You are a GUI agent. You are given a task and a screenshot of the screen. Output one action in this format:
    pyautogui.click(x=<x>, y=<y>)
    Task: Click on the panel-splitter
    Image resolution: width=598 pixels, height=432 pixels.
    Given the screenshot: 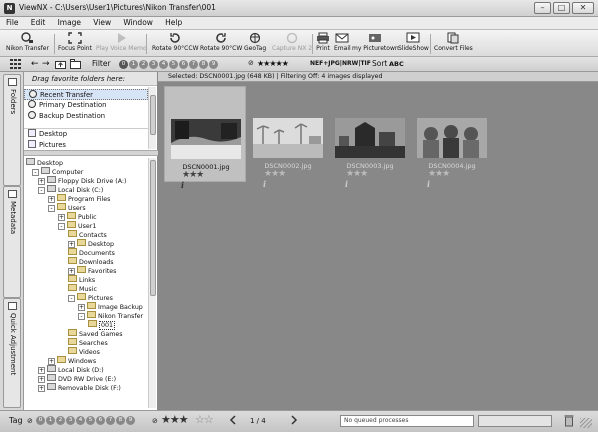 What is the action you would take?
    pyautogui.click(x=91, y=153)
    